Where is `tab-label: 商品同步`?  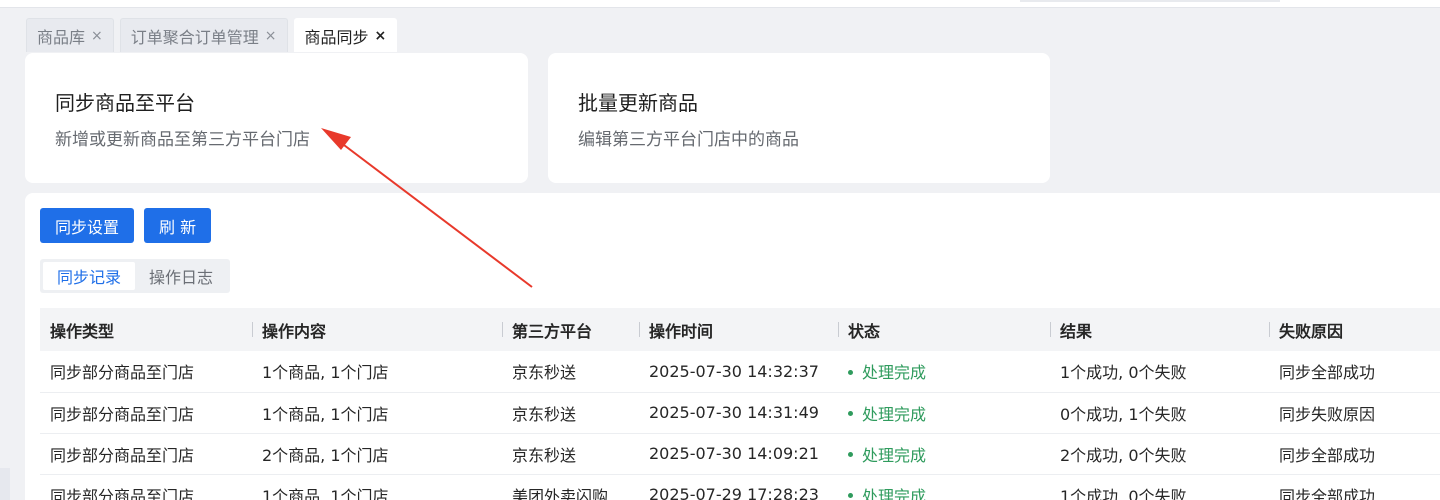
tab-label: 商品同步 is located at coordinates (336, 37).